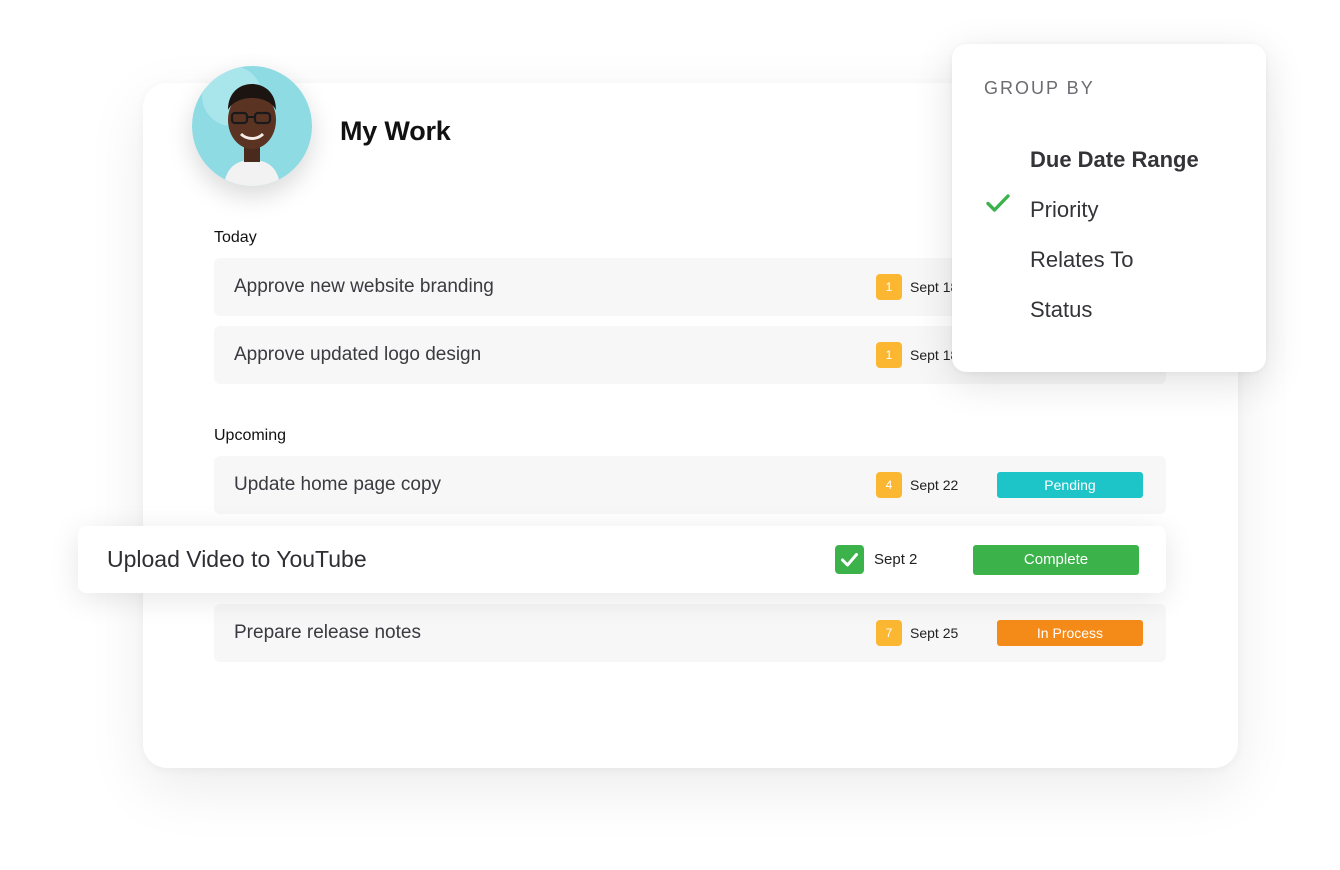  I want to click on status-badge: Pending, so click(1070, 485).